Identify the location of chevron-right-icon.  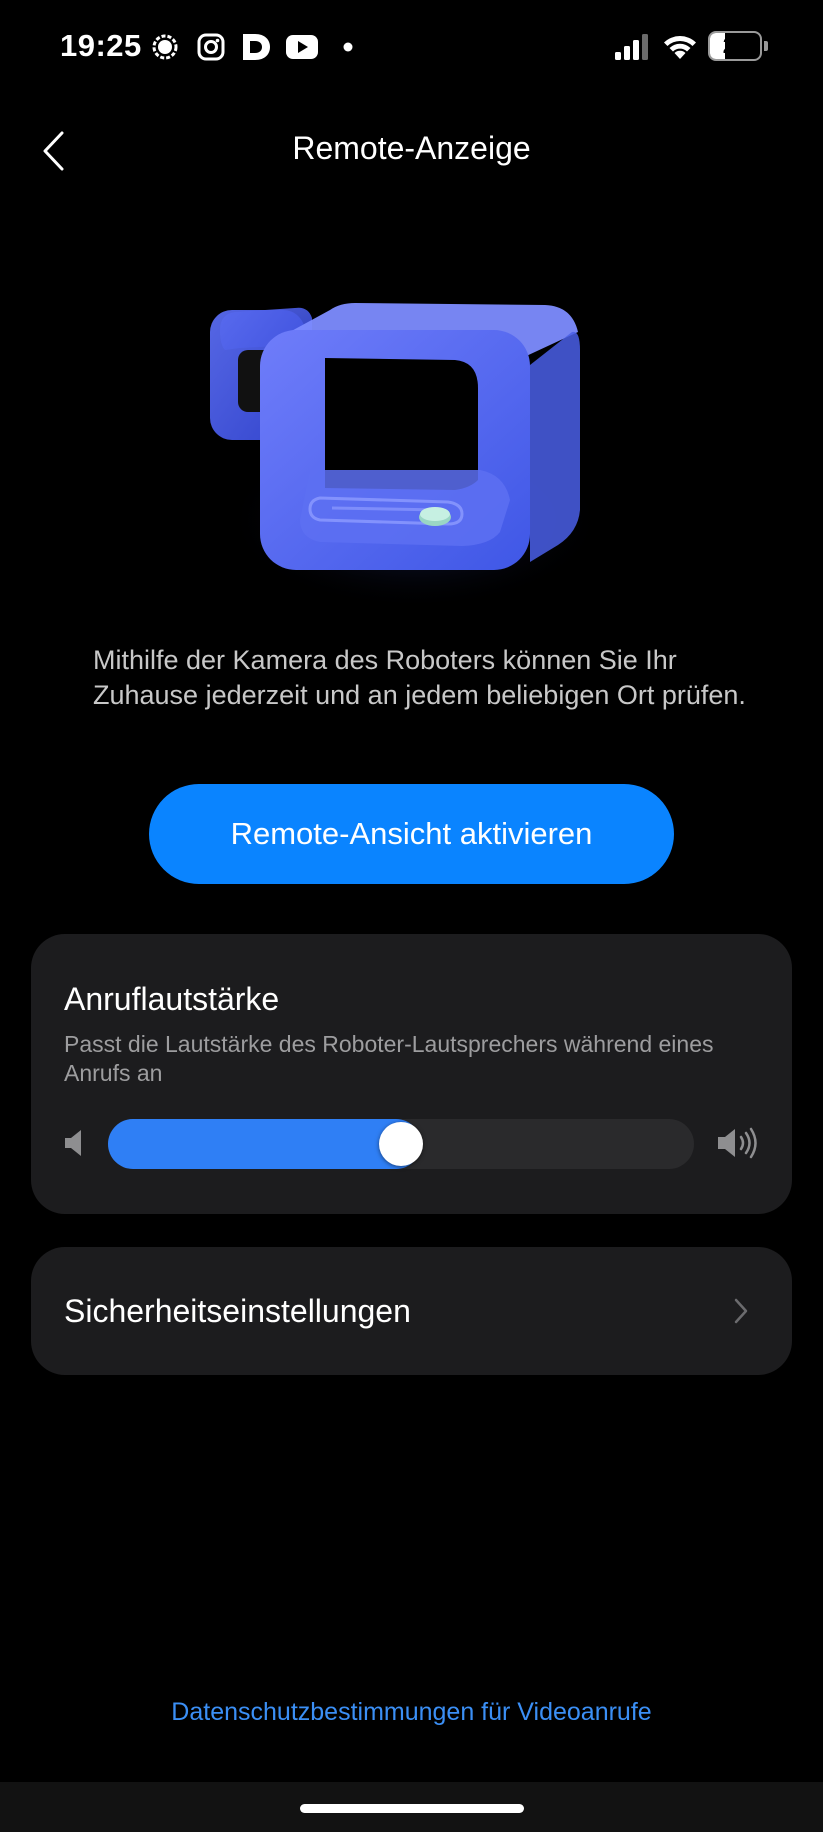
(741, 1311).